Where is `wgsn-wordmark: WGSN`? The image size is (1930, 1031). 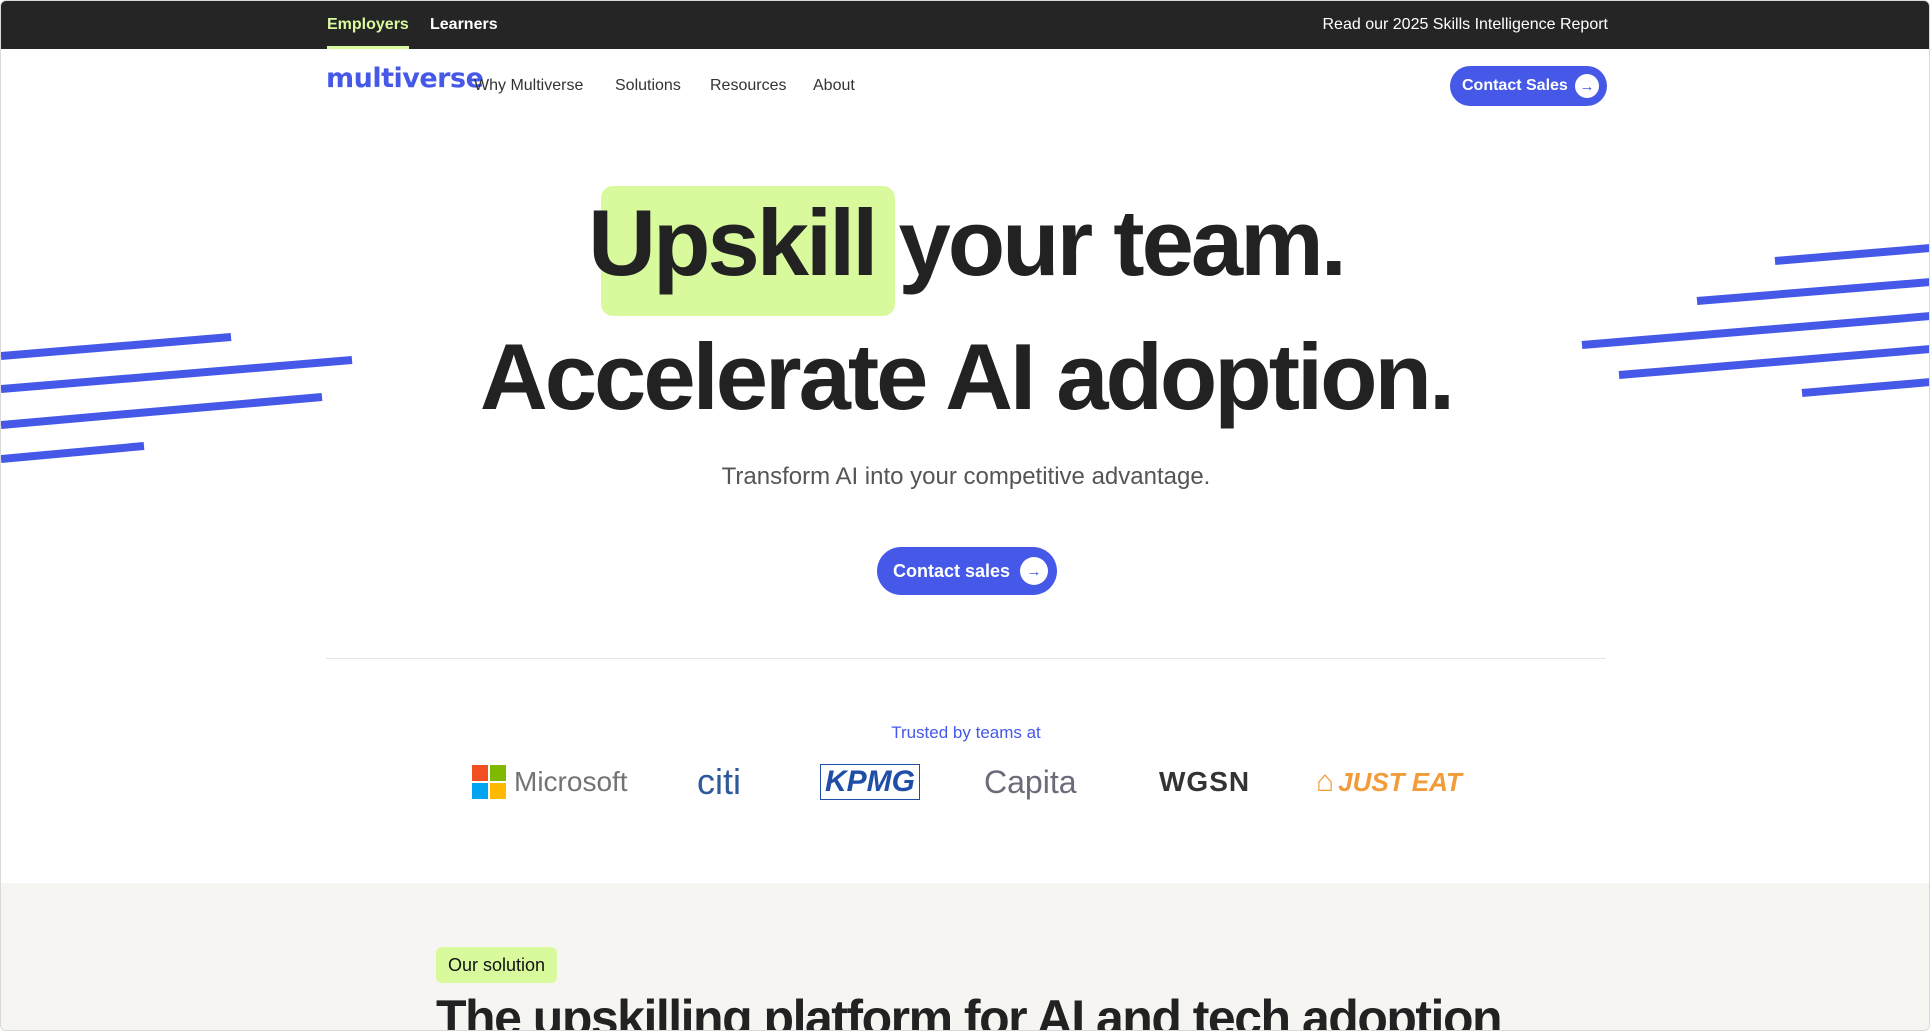 wgsn-wordmark: WGSN is located at coordinates (1205, 781).